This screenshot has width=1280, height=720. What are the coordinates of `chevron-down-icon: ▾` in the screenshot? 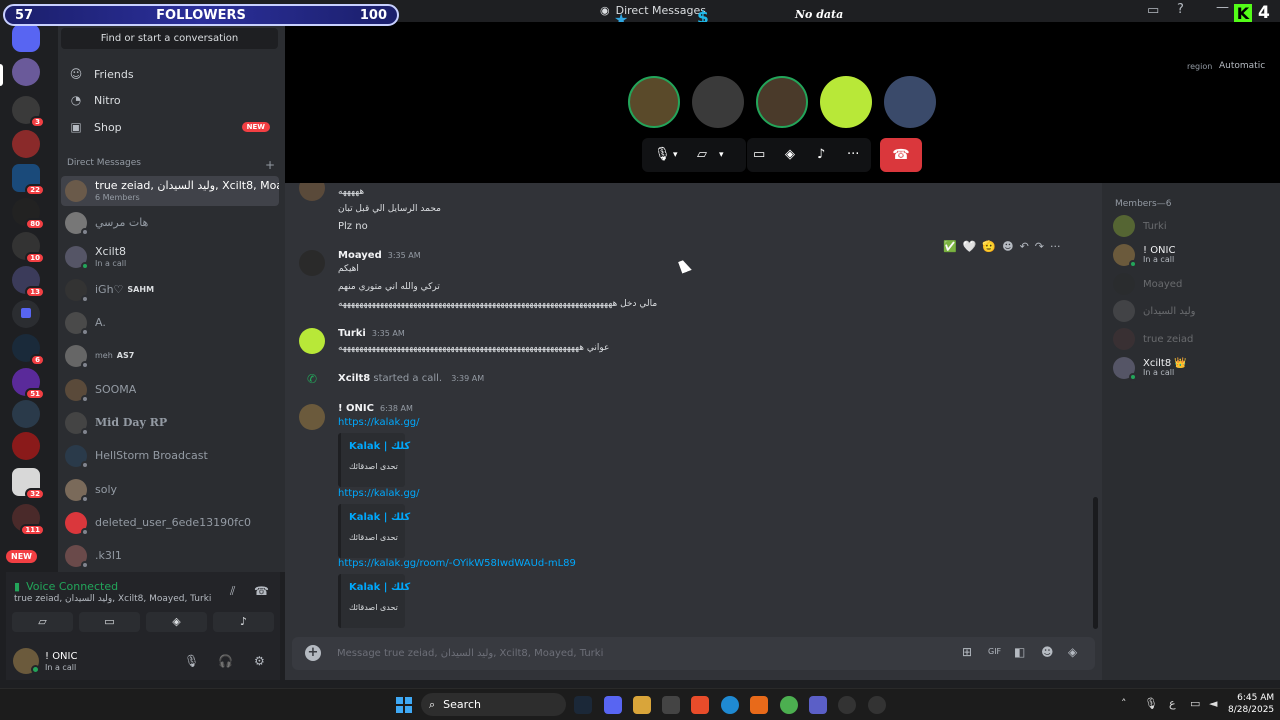 It's located at (675, 155).